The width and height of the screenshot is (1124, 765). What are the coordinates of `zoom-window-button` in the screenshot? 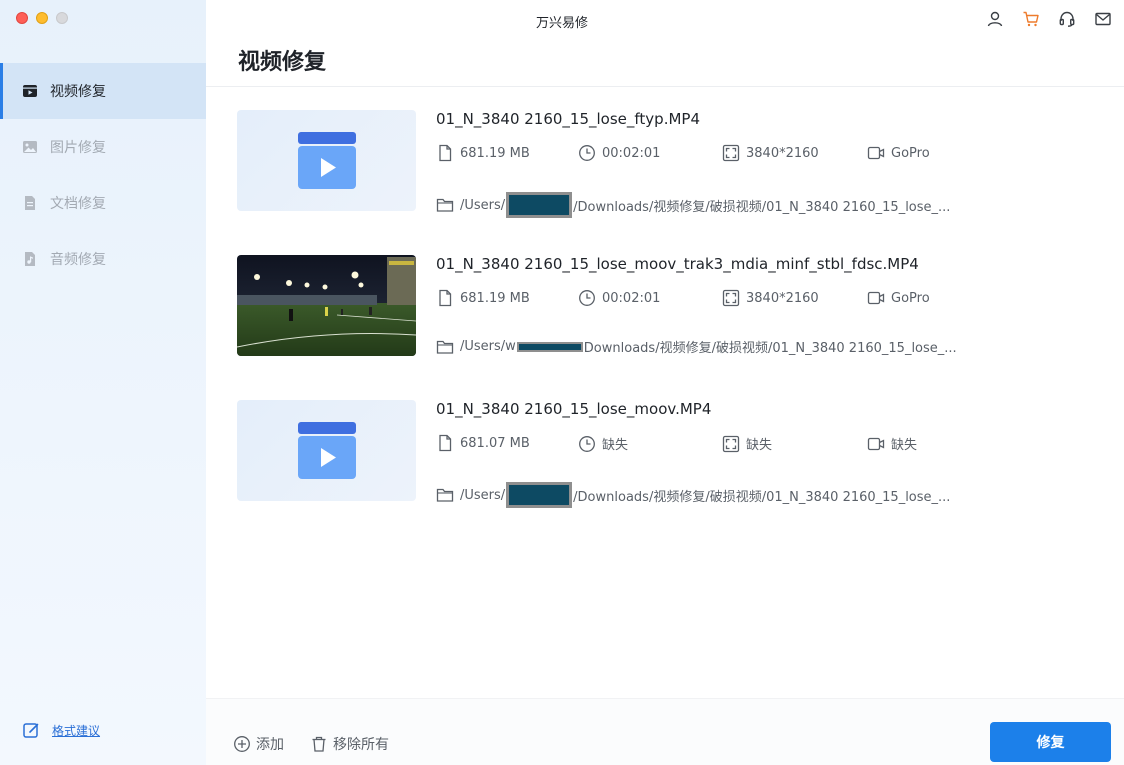 It's located at (62, 18).